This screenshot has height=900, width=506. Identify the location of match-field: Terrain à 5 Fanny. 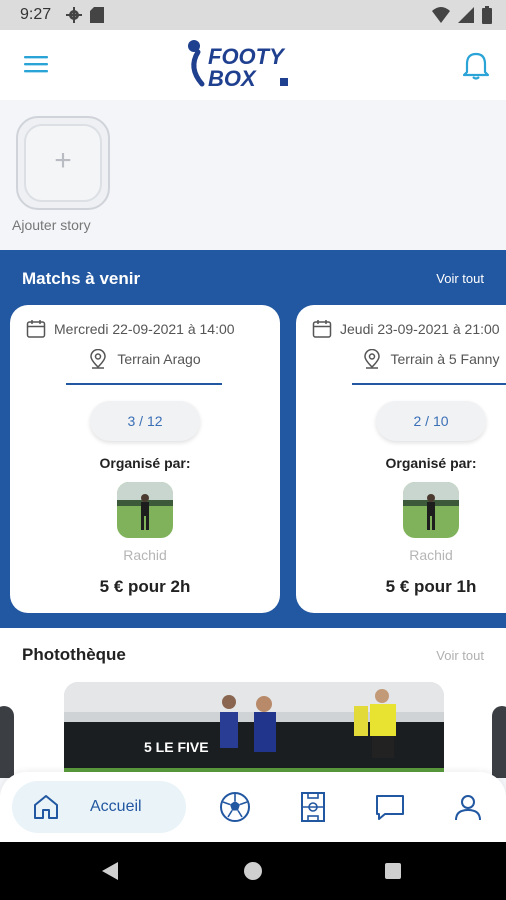
(445, 359).